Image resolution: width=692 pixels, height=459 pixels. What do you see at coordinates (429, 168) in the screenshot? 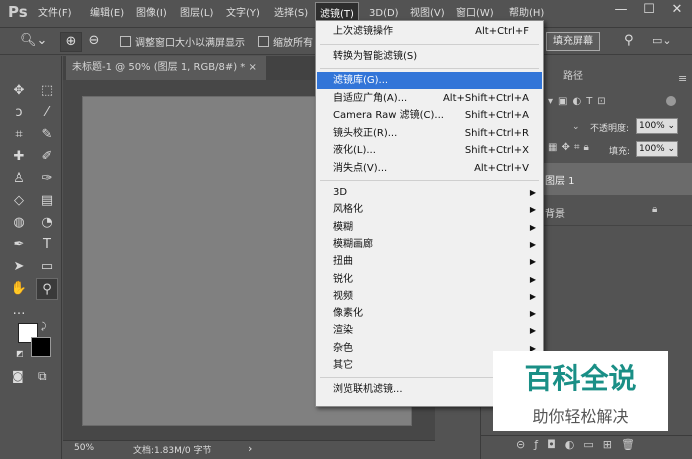
I see `filter-menu-item: 消失点(V)... Alt+Ctrl+V` at bounding box center [429, 168].